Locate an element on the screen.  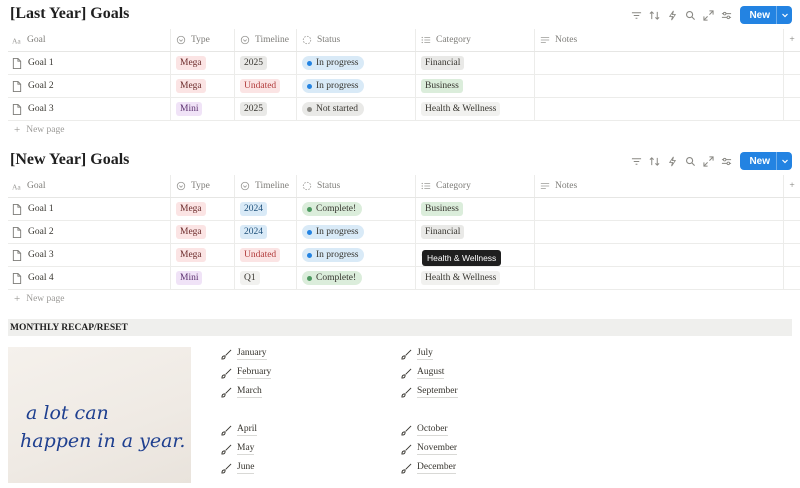
table-row: Goal 2 Mega 2024 In progress Financial is located at coordinates (404, 232).